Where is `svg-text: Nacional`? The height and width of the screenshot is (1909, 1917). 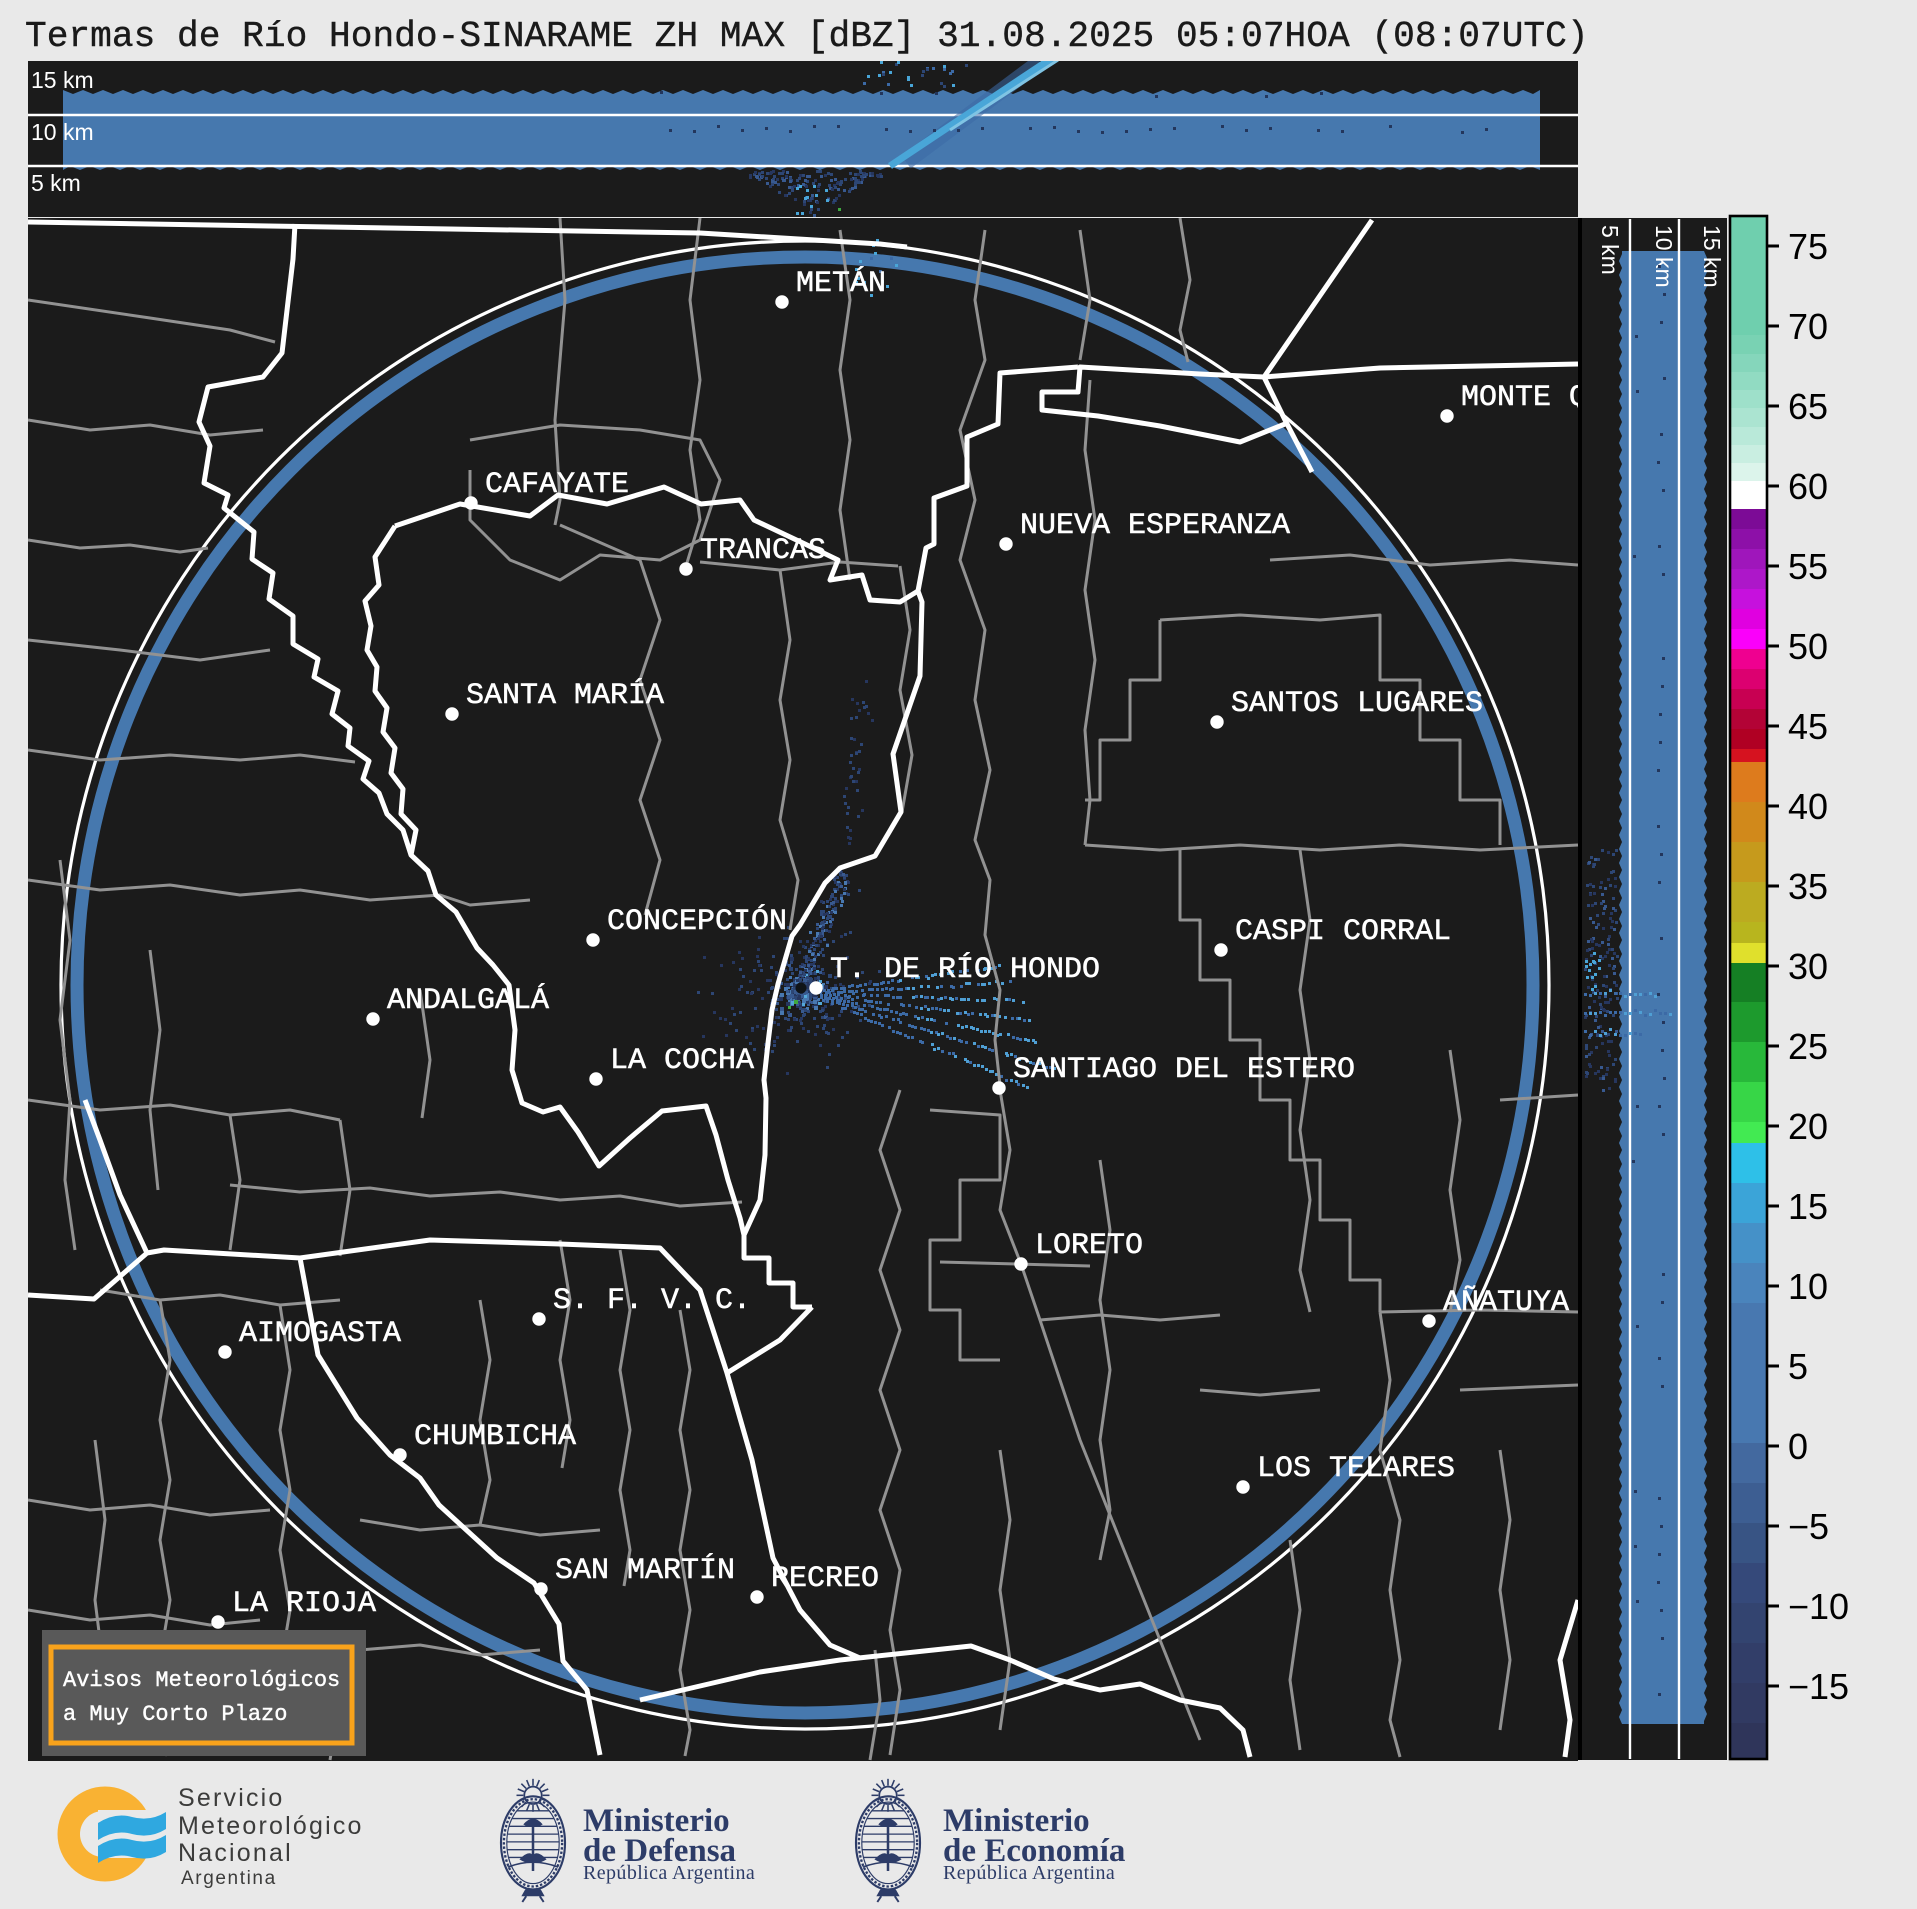
svg-text: Nacional is located at coordinates (235, 1853).